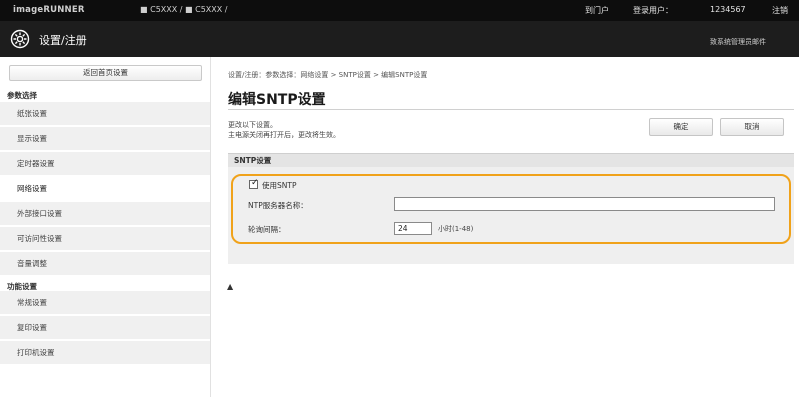 Image resolution: width=799 pixels, height=397 pixels. Describe the element at coordinates (49, 10) in the screenshot. I see `product-logo: imageRUNNER` at that location.